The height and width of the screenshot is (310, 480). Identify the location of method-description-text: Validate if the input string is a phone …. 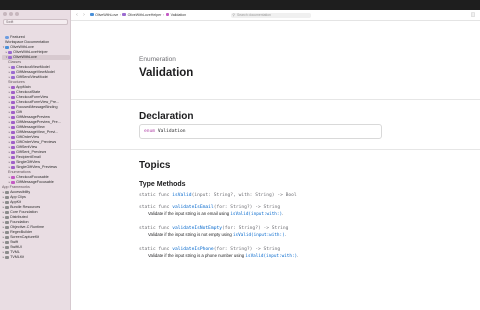
(197, 255).